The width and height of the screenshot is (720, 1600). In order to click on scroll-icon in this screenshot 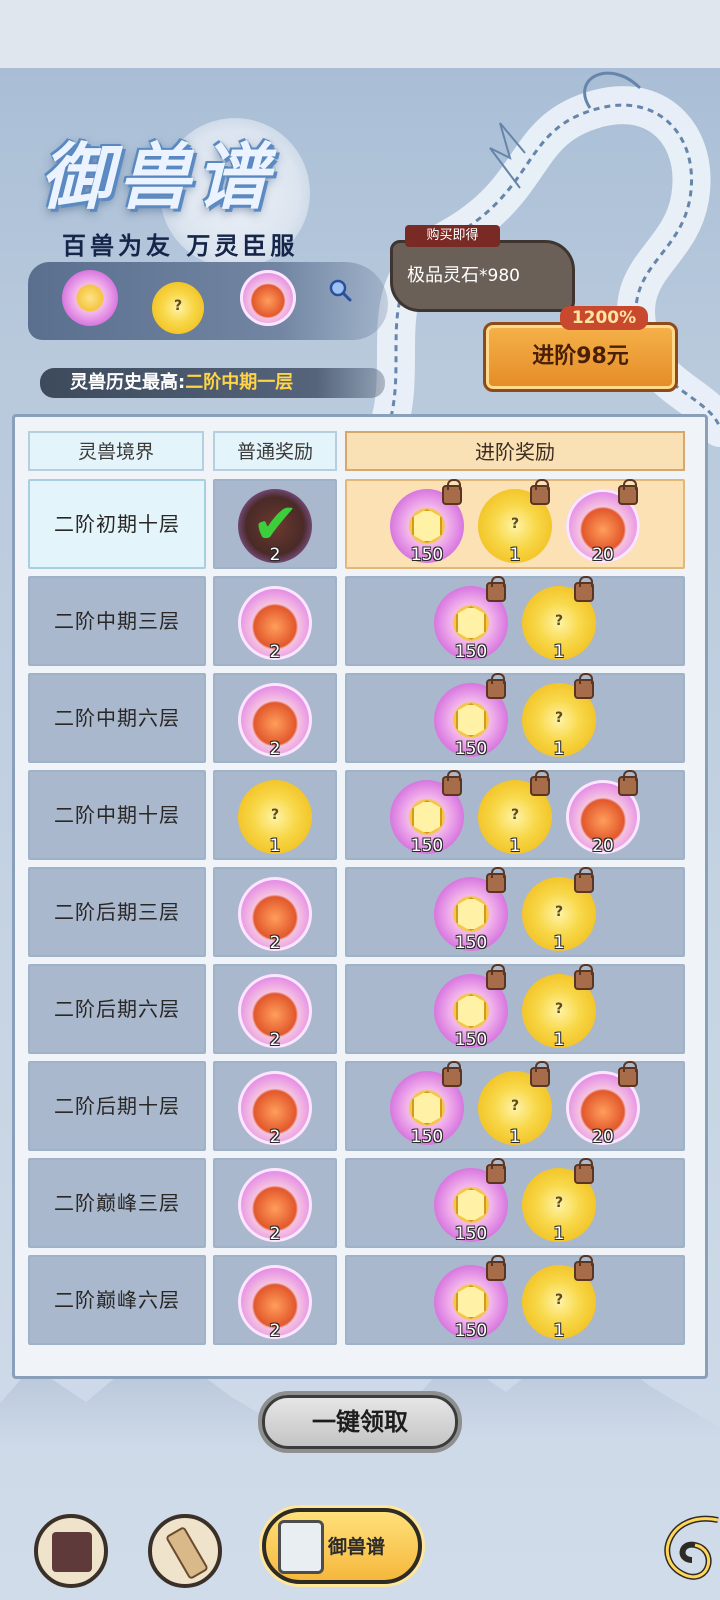, I will do `click(185, 1551)`.